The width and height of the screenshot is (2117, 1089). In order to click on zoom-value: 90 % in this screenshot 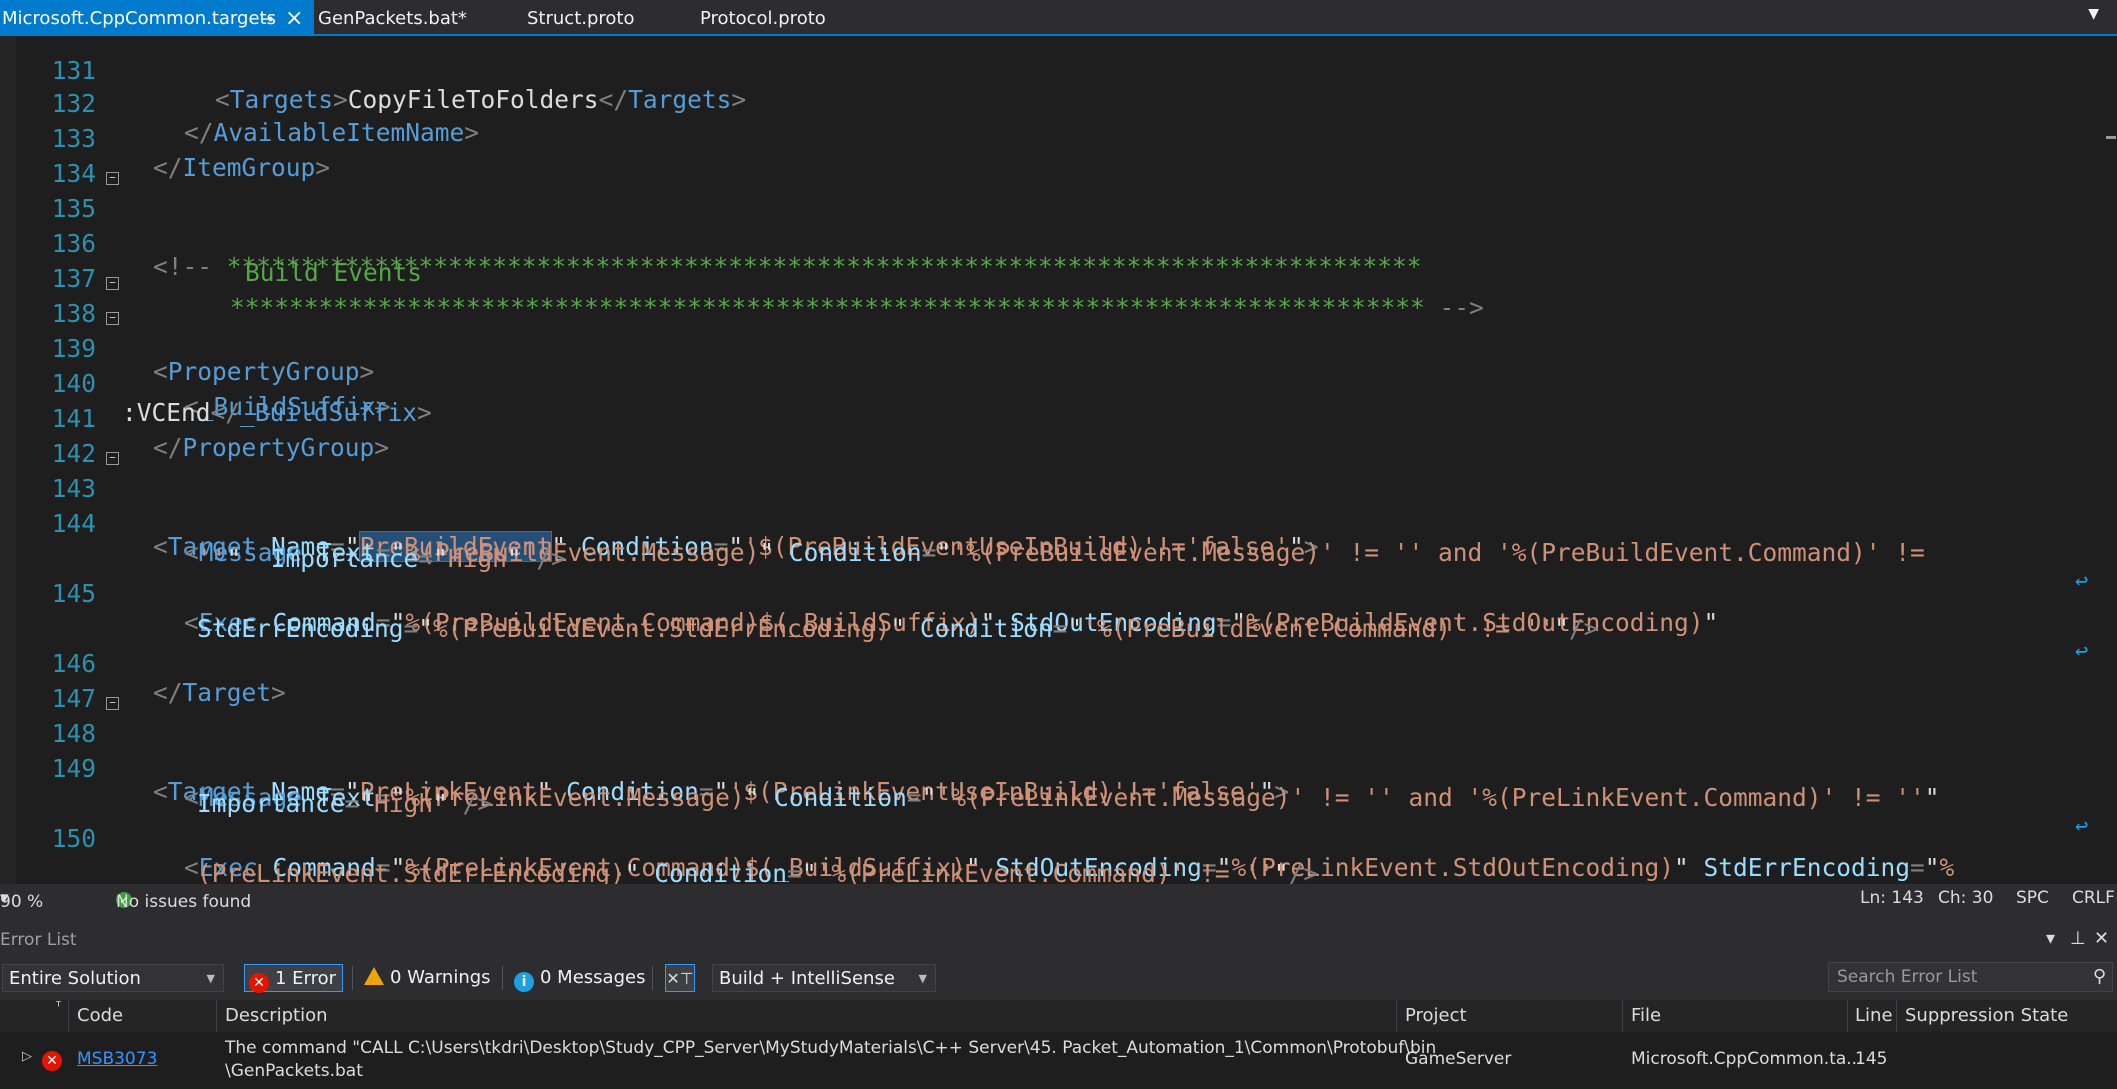, I will do `click(22, 902)`.